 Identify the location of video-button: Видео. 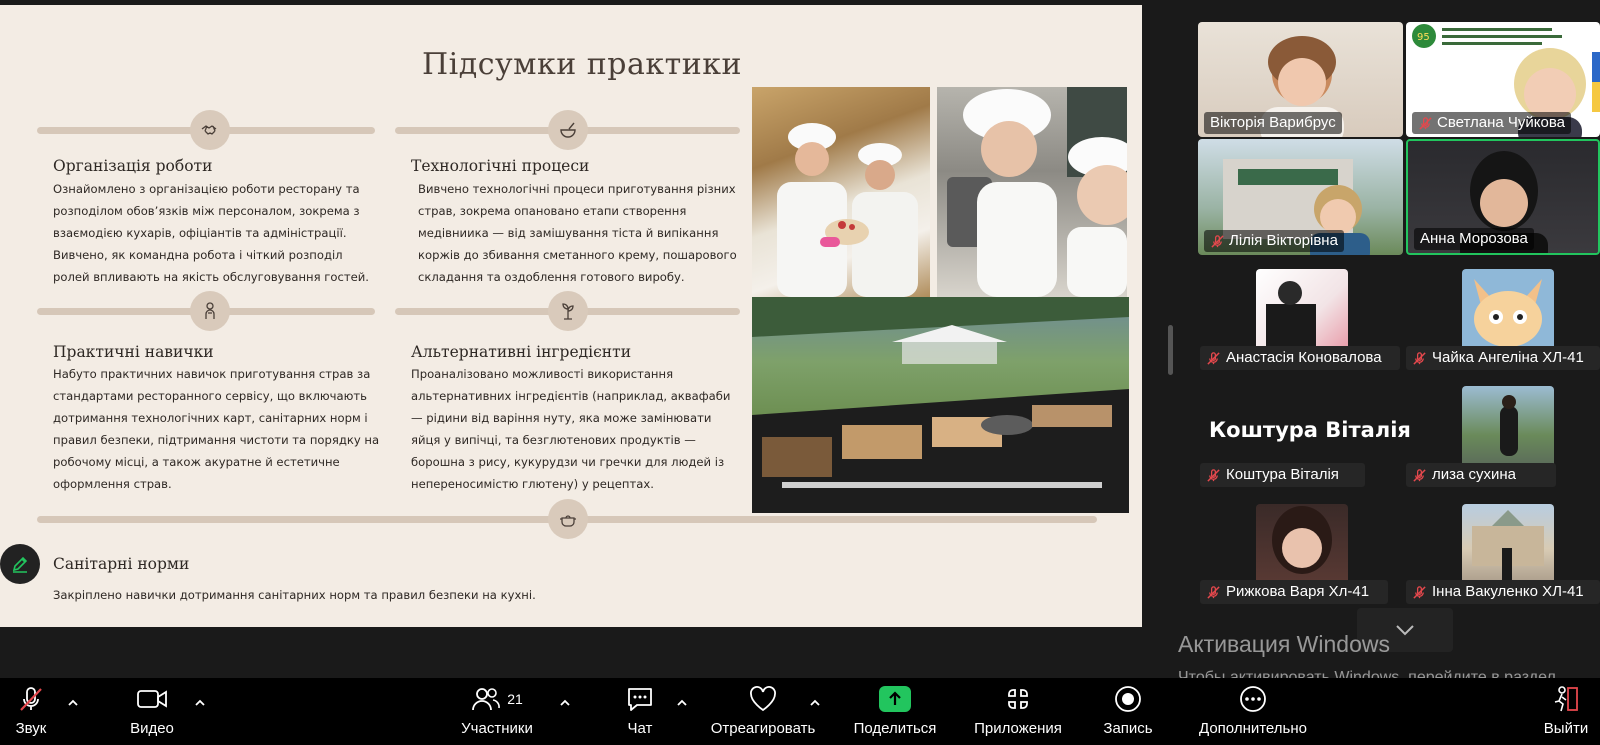
(152, 711).